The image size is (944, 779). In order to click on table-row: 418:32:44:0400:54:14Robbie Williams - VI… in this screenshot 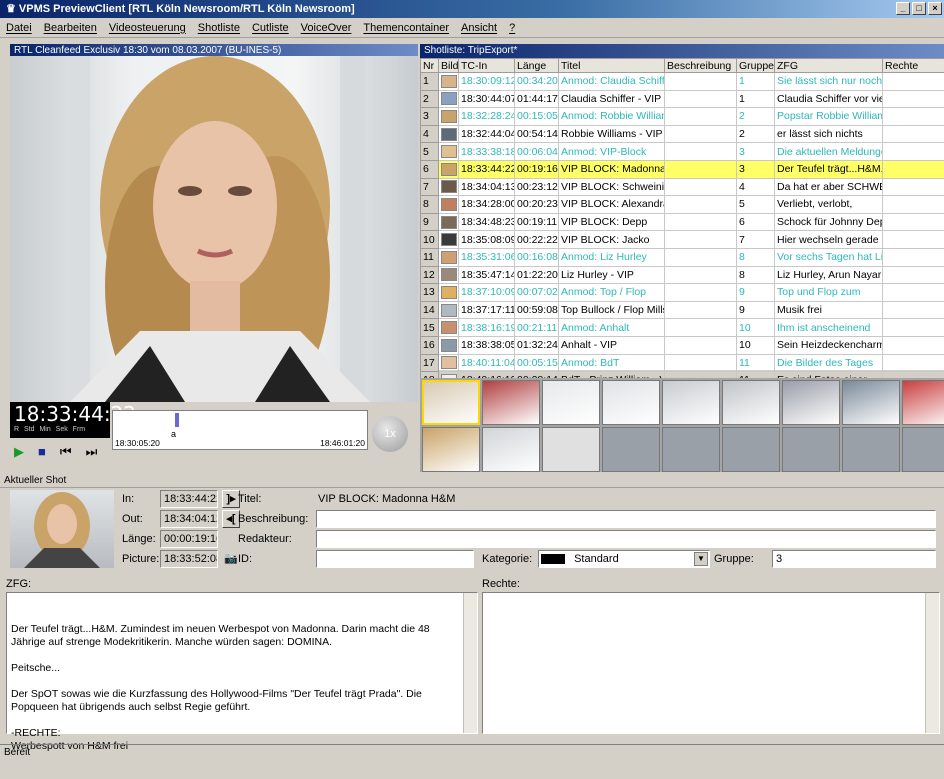, I will do `click(682, 134)`.